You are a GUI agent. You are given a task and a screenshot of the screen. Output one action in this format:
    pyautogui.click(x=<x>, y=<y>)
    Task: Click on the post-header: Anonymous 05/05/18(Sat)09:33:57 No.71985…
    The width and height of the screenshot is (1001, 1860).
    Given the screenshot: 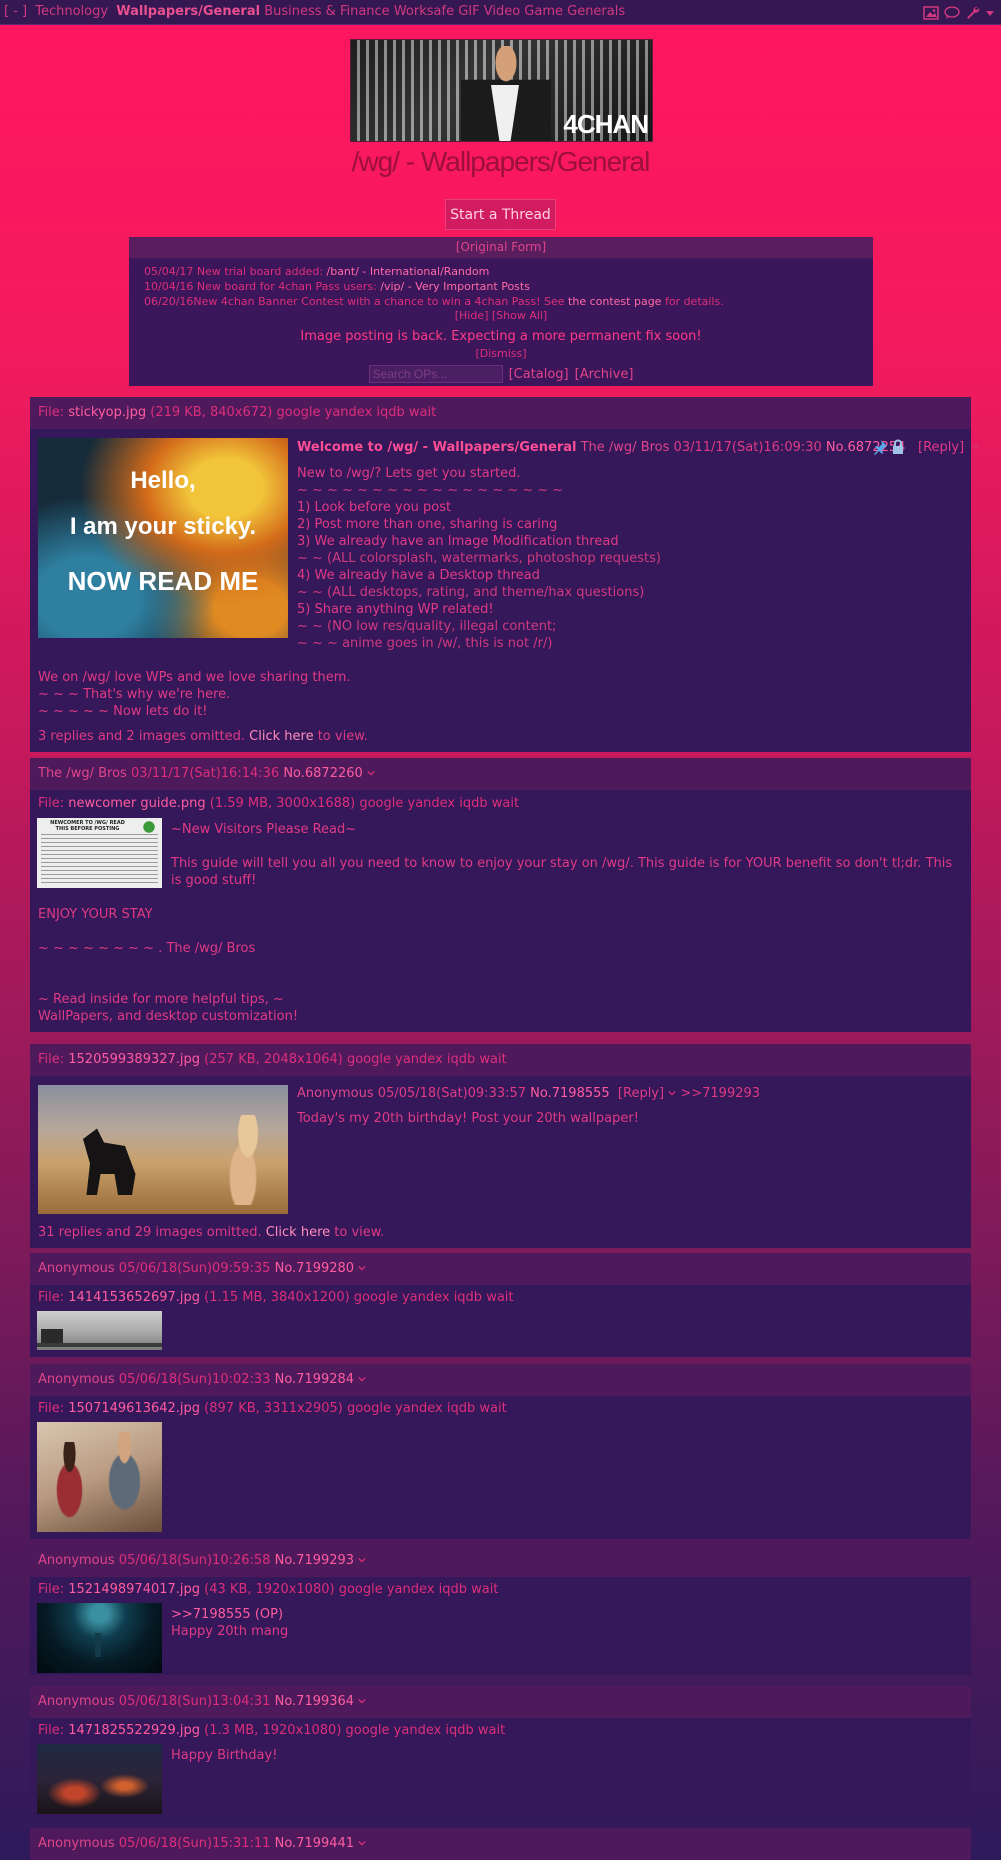 What is the action you would take?
    pyautogui.click(x=528, y=1093)
    